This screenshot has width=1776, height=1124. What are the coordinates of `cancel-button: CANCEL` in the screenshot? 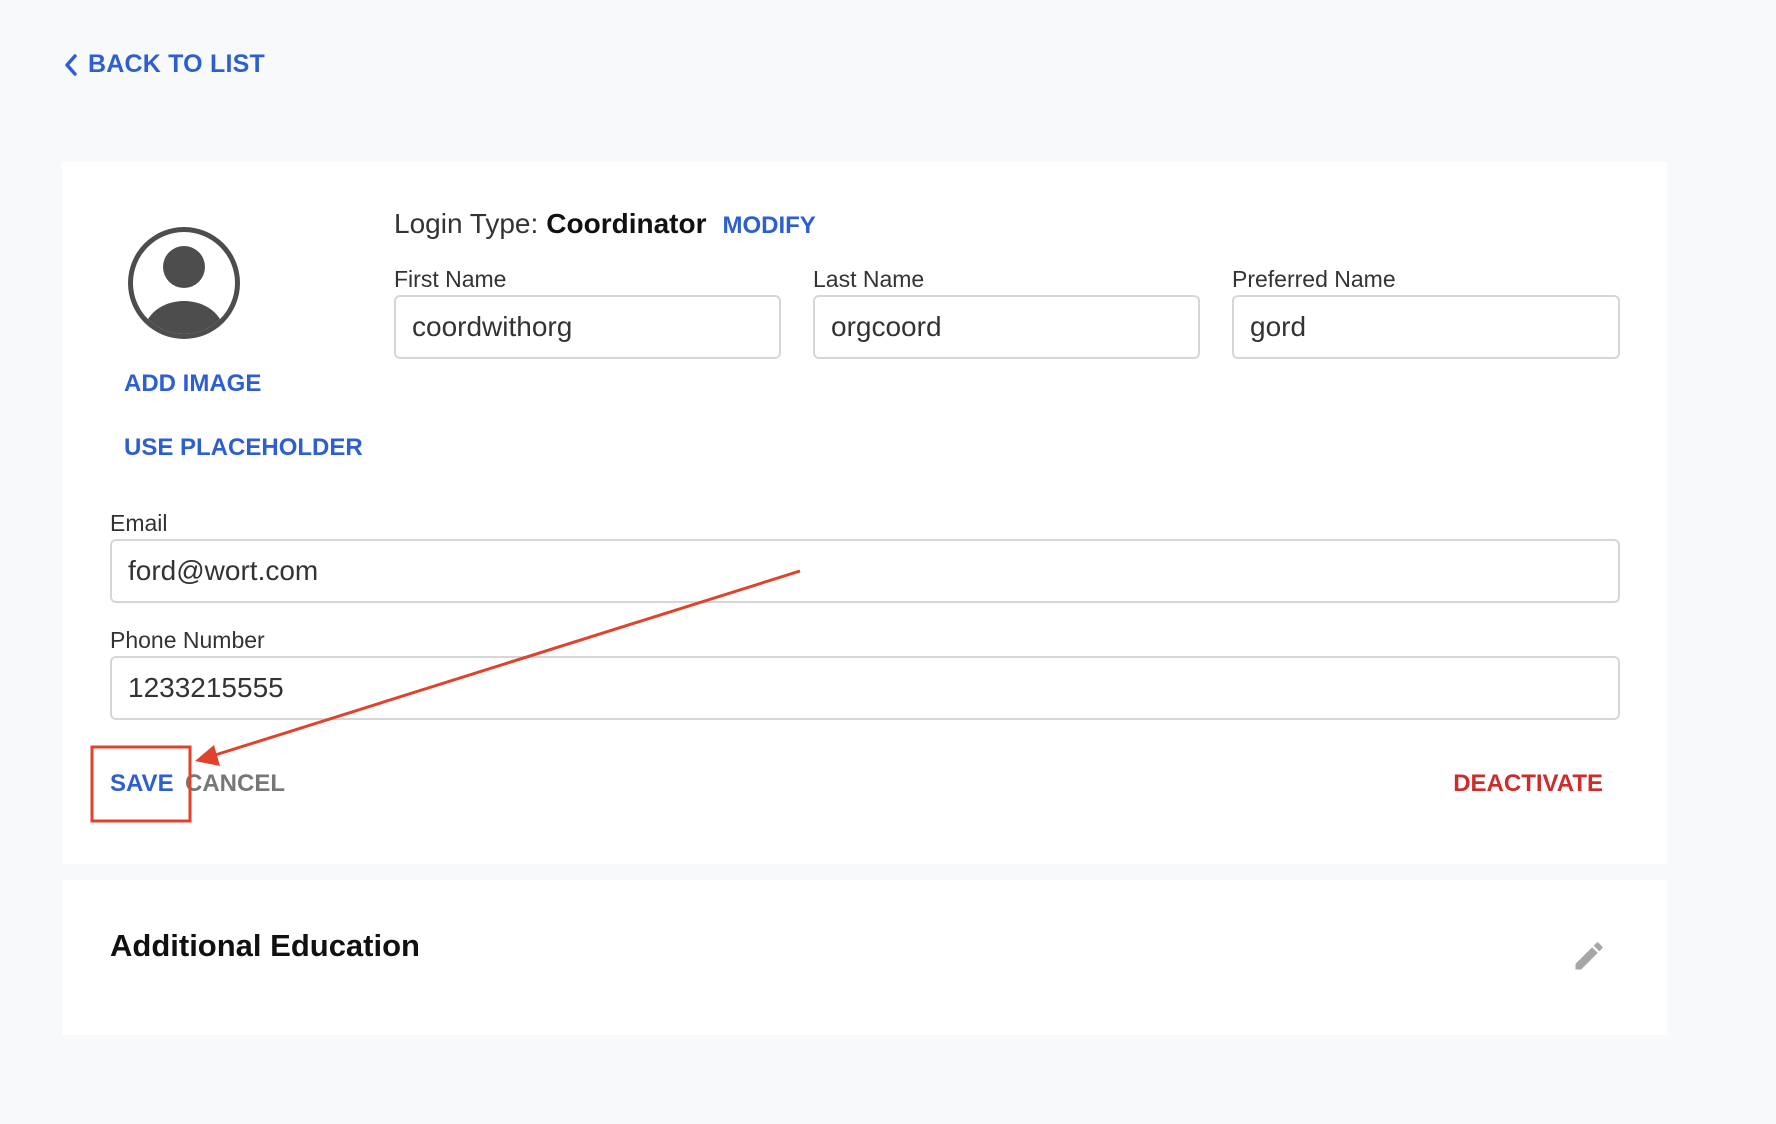 It's located at (235, 784).